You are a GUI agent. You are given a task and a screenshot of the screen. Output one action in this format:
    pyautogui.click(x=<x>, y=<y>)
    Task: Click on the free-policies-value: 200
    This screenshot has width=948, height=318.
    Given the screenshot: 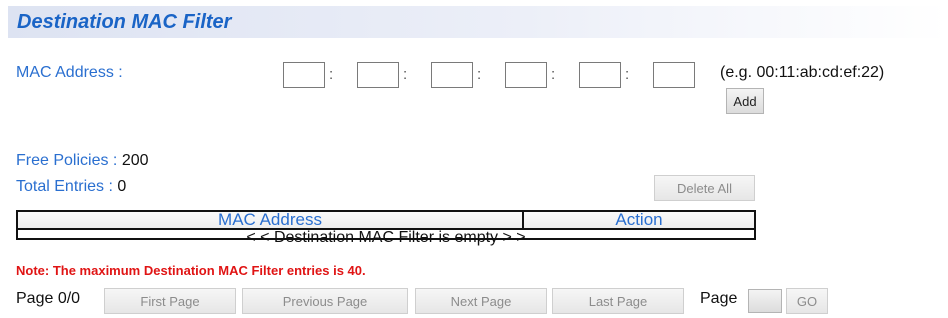 What is the action you would take?
    pyautogui.click(x=135, y=160)
    